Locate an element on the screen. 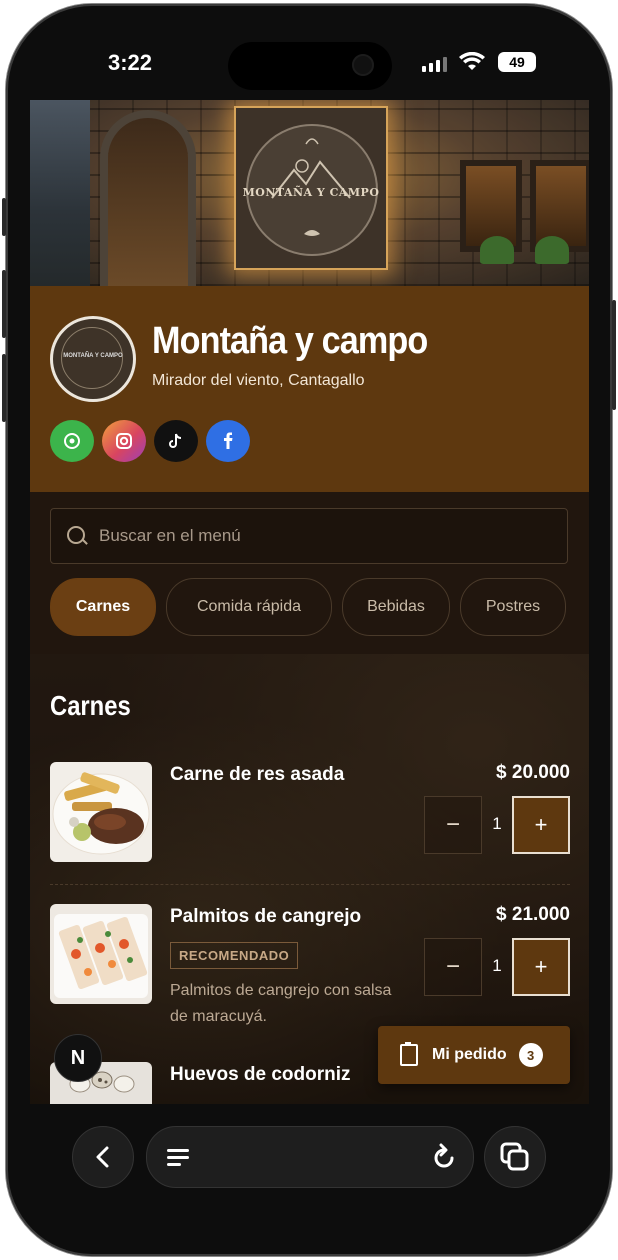 This screenshot has height=1260, width=618. item-divider is located at coordinates (310, 884).